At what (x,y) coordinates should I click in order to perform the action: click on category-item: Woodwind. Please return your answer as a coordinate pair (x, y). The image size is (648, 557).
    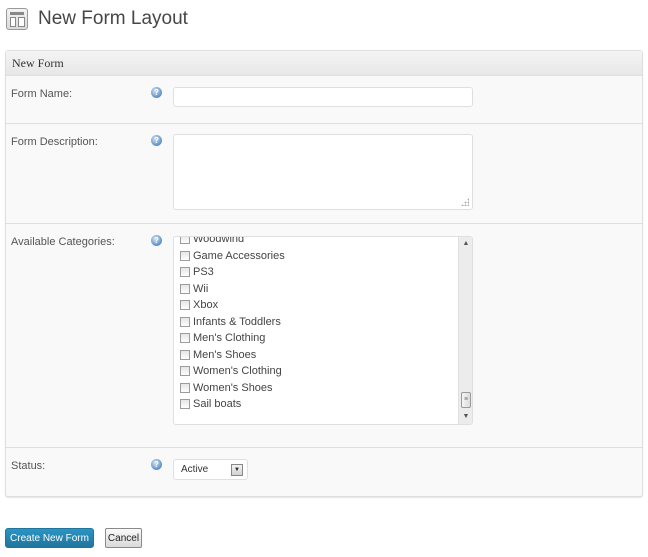
    Looking at the image, I should click on (317, 242).